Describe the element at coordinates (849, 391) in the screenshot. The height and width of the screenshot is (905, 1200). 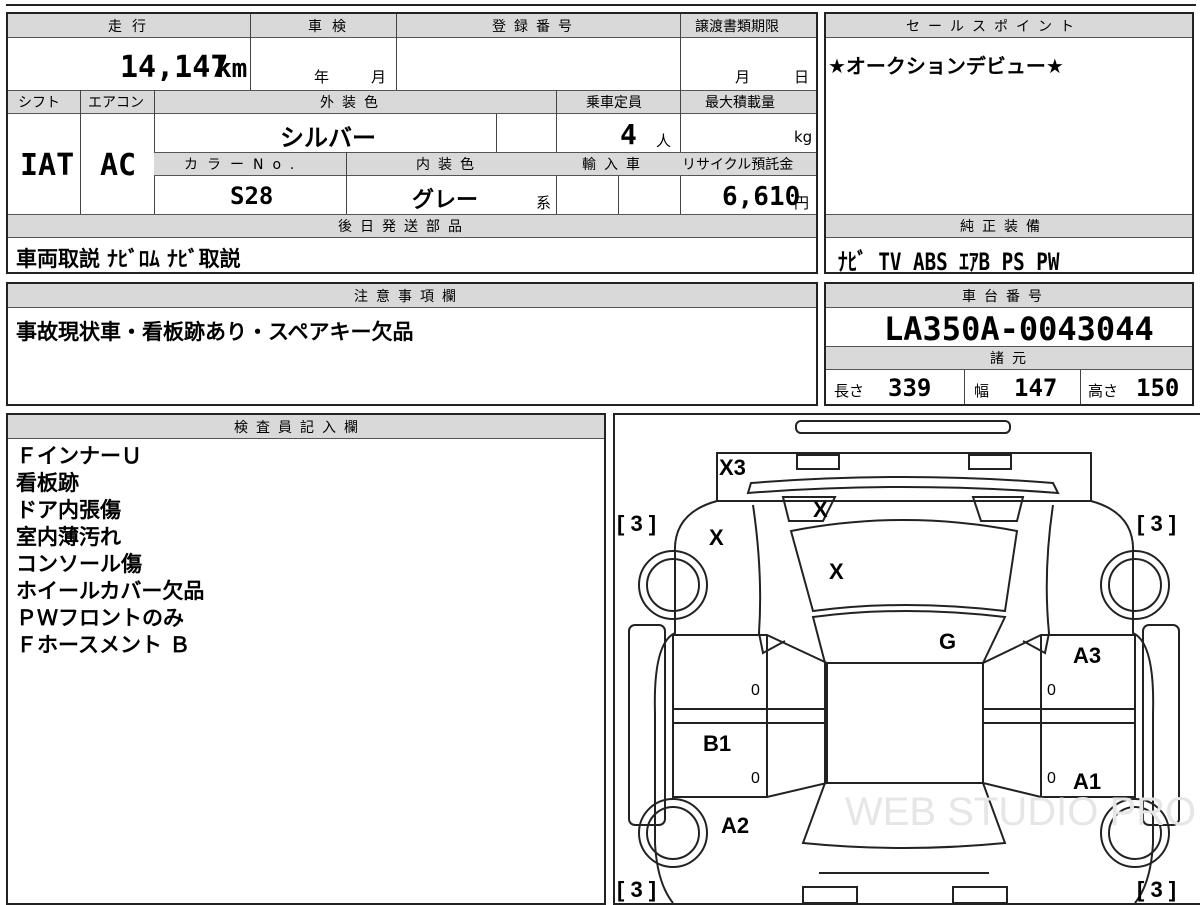
I see `length-label: 長さ` at that location.